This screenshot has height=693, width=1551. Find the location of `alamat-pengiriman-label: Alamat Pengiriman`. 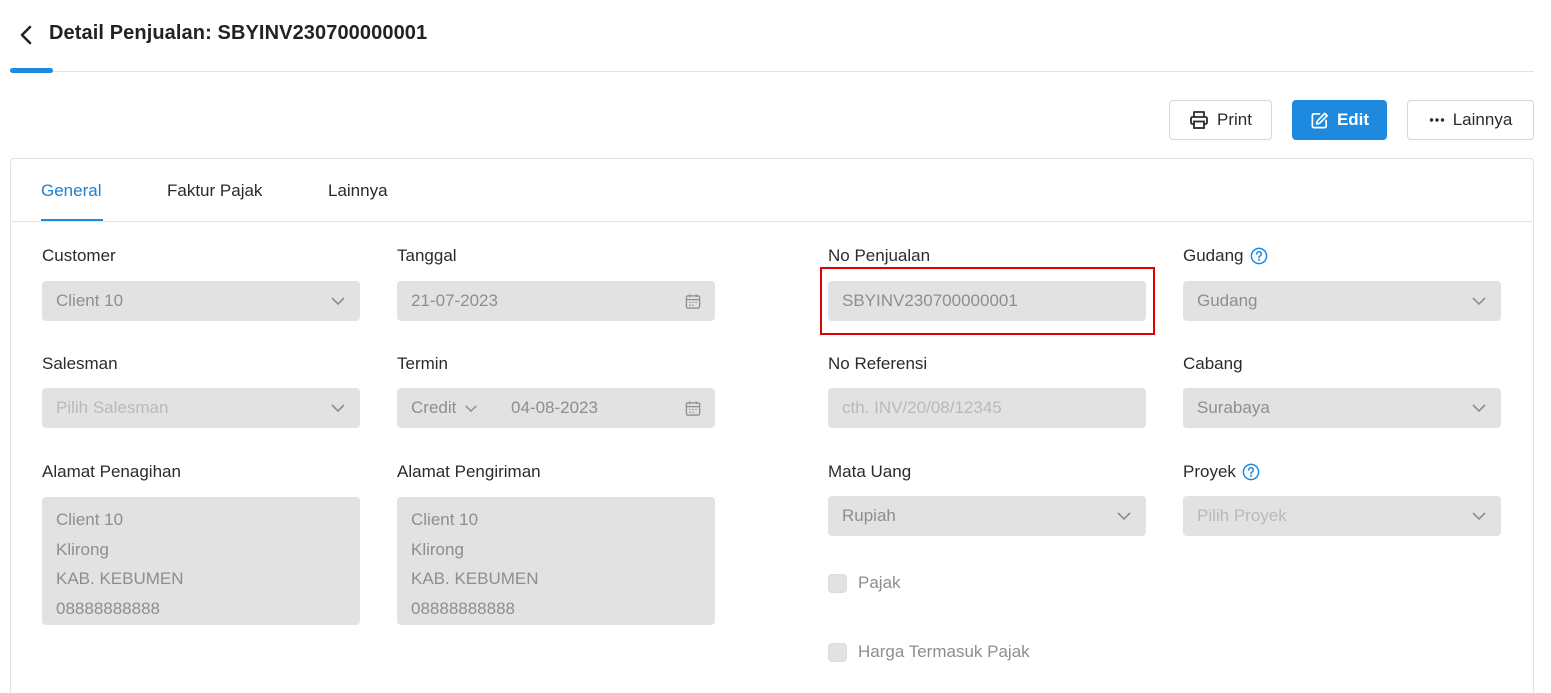

alamat-pengiriman-label: Alamat Pengiriman is located at coordinates (469, 472).